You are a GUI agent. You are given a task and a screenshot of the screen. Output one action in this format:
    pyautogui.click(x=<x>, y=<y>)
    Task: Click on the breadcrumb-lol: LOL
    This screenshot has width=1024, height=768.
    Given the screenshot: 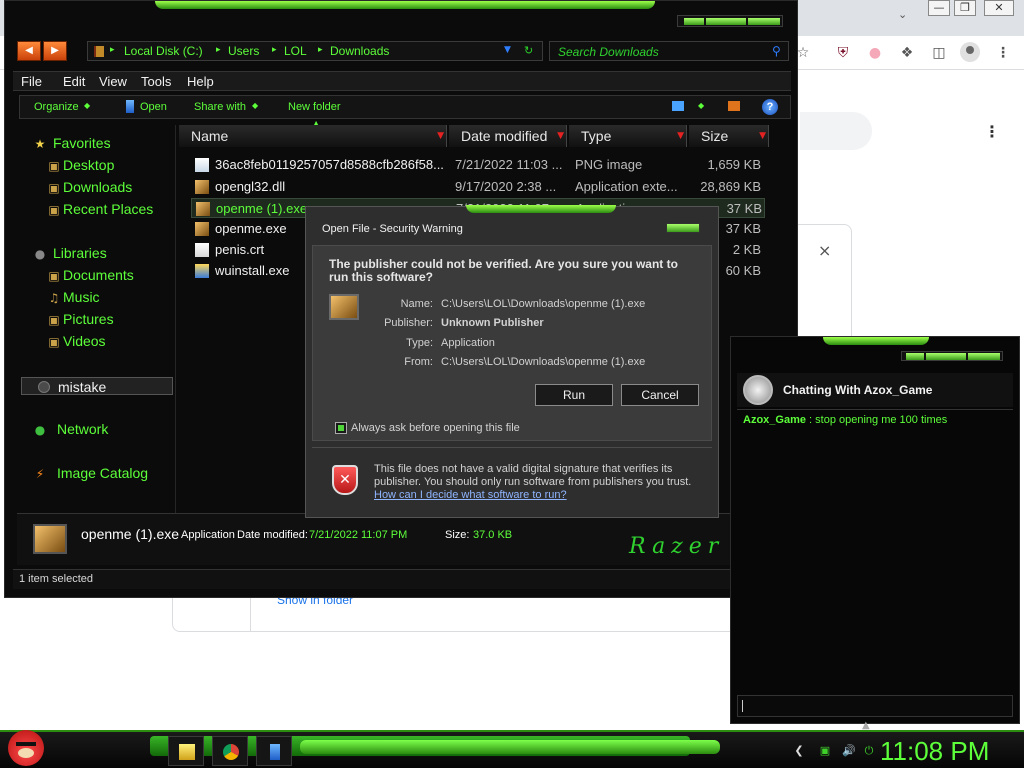 What is the action you would take?
    pyautogui.click(x=295, y=51)
    